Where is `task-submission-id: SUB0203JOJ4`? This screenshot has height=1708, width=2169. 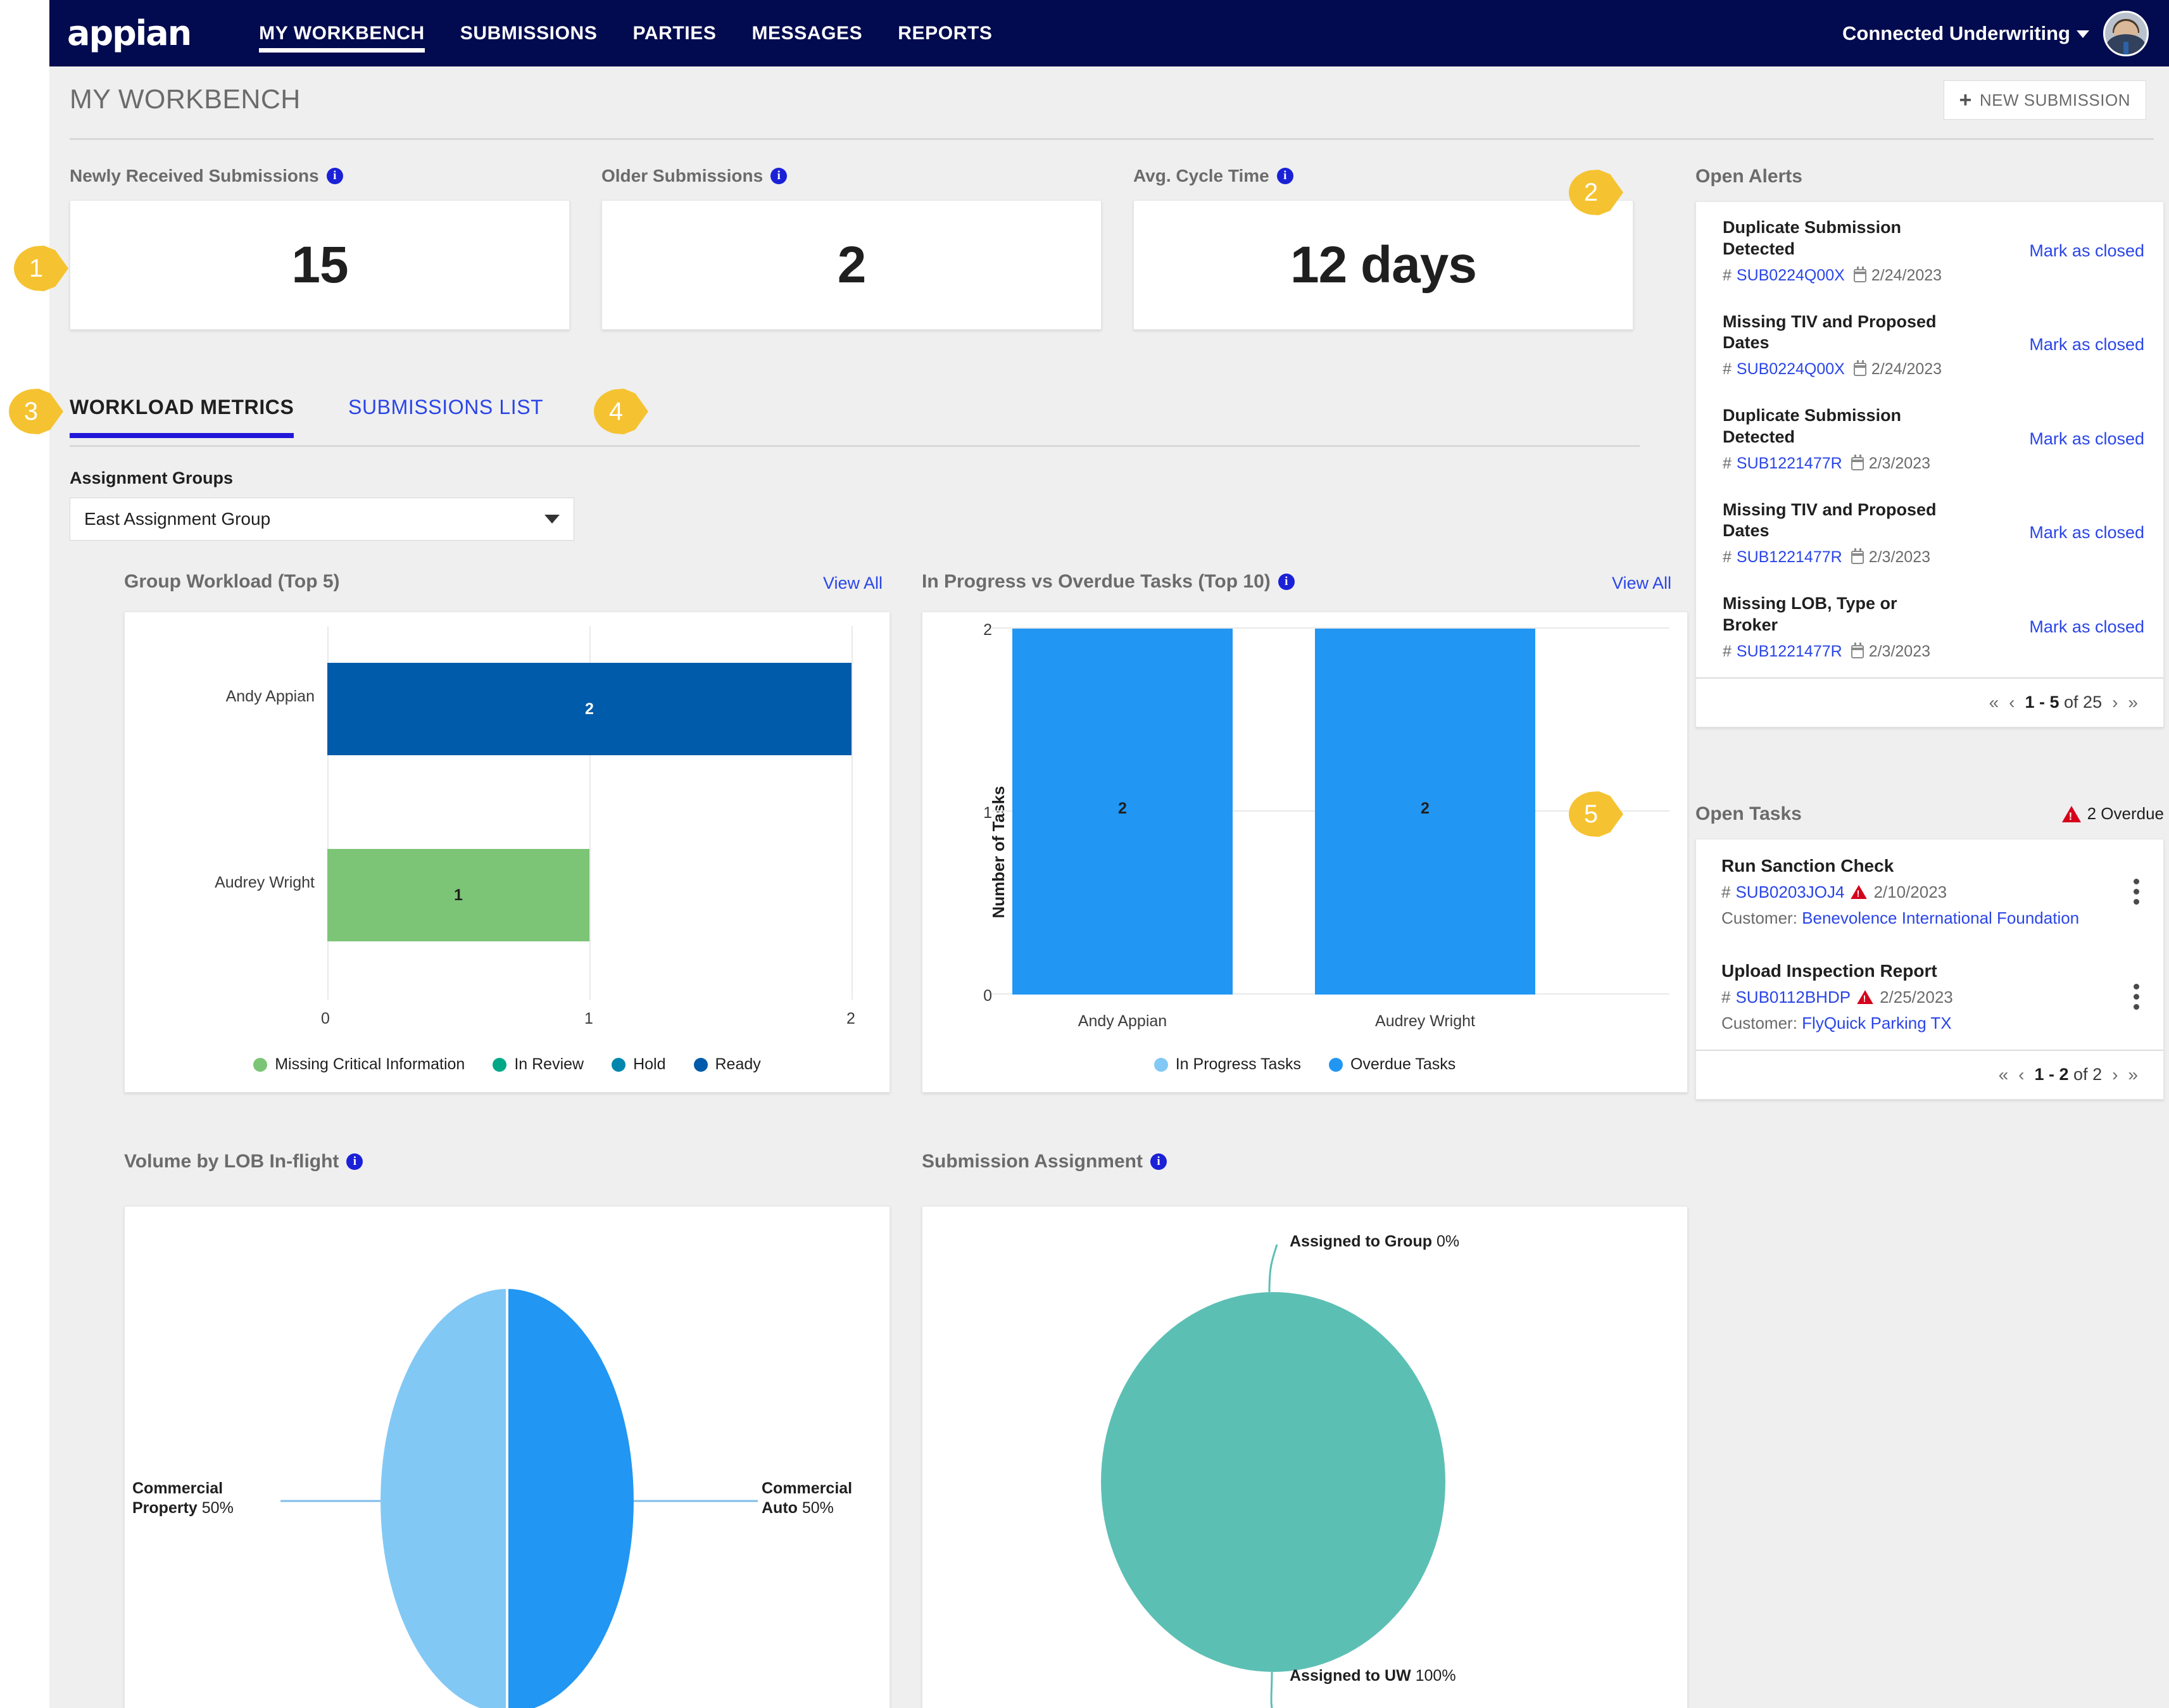 task-submission-id: SUB0203JOJ4 is located at coordinates (1789, 892).